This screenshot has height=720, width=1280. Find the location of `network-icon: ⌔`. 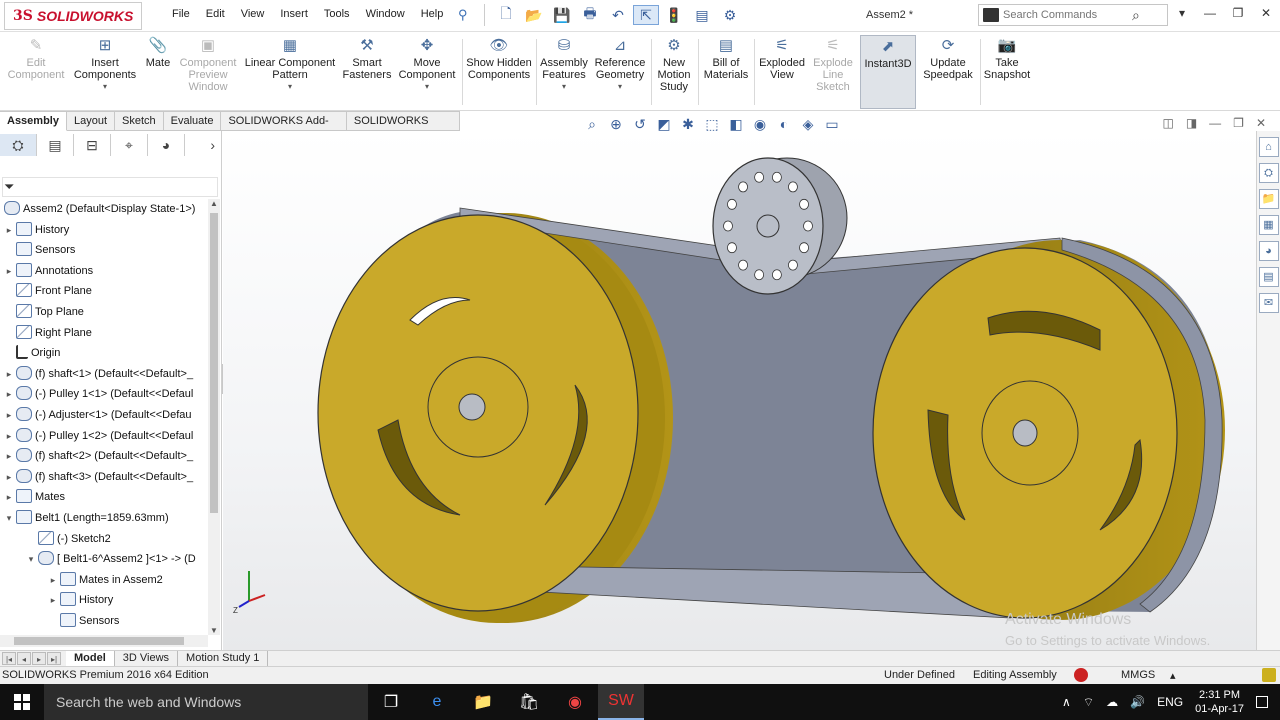

network-icon: ⌔ is located at coordinates (1088, 702).